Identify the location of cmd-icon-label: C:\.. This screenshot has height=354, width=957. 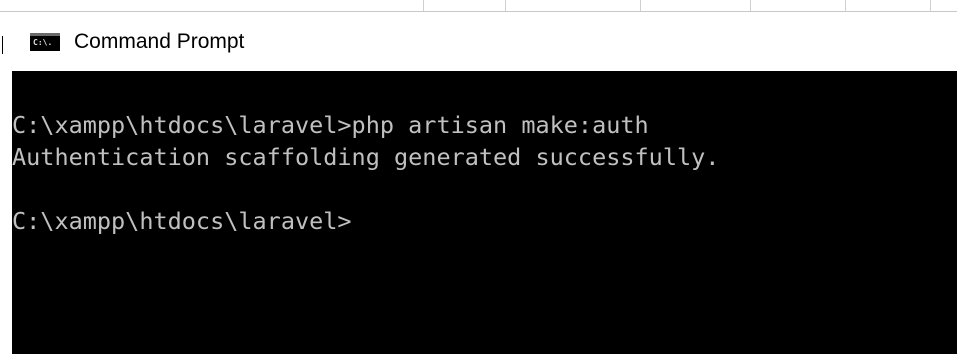
(43, 42).